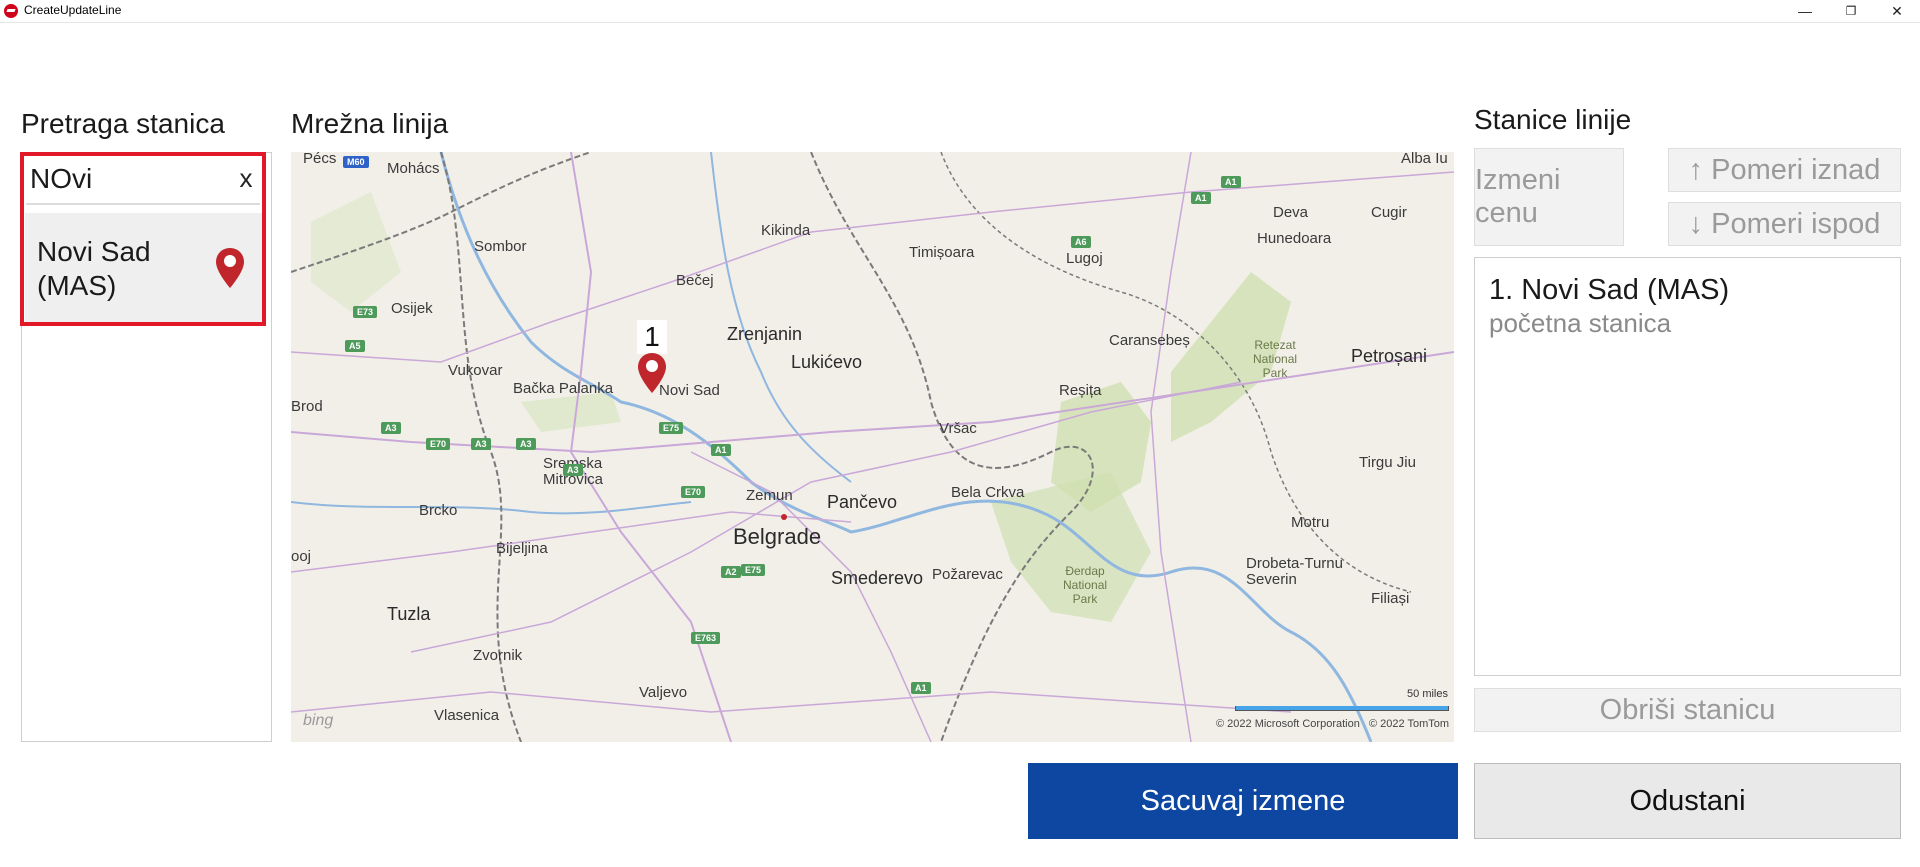 The image size is (1920, 867). I want to click on map-label-zemun: Zemun, so click(769, 495).